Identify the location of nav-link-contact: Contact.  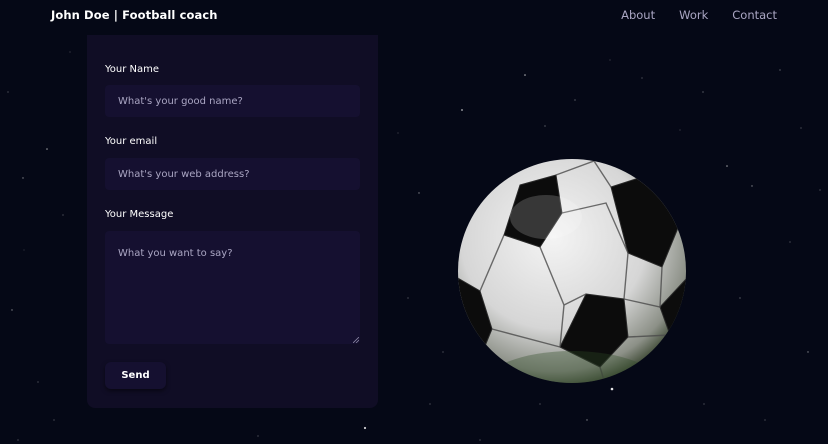
(754, 15).